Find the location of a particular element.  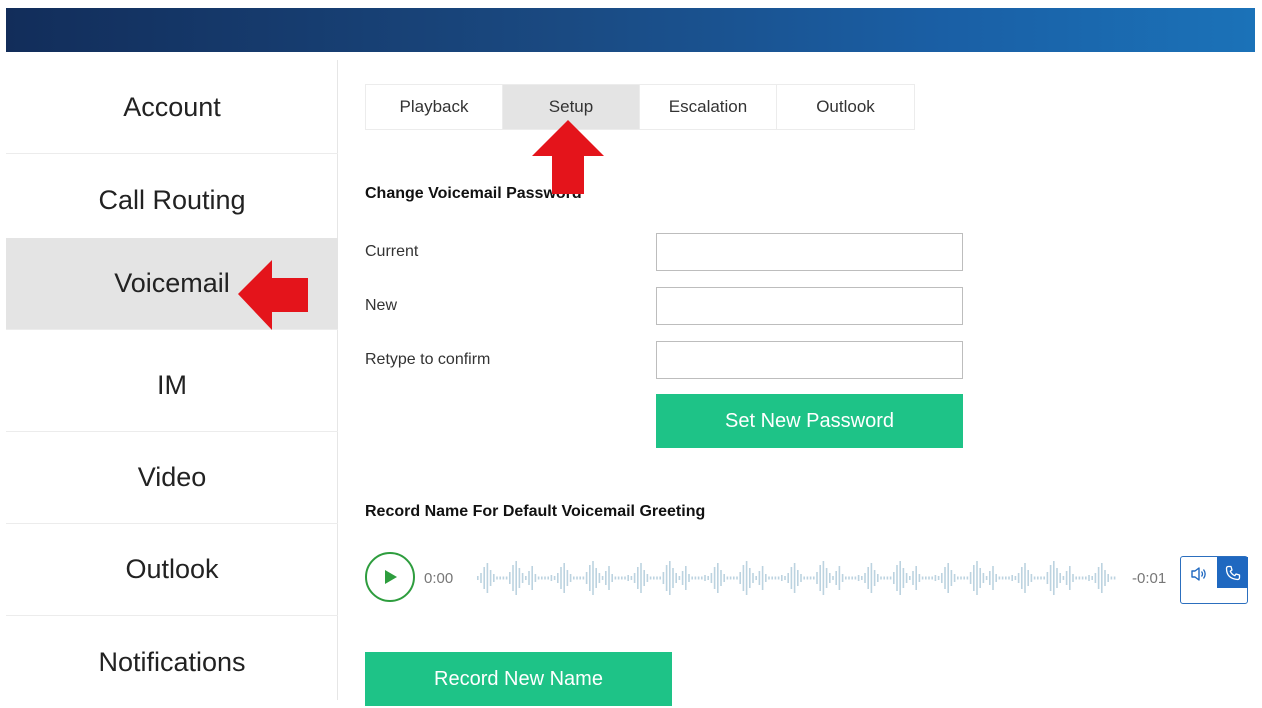

sidebar-item-label: Call Routing is located at coordinates (172, 200).